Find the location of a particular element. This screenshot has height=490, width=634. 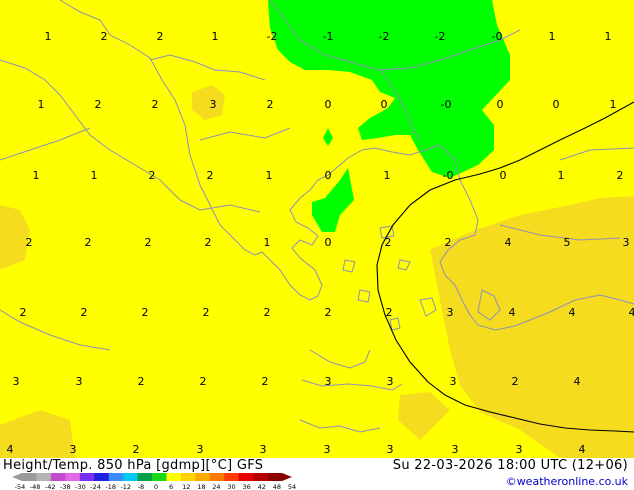

legend-tick-label: -54 is located at coordinates (20, 486).